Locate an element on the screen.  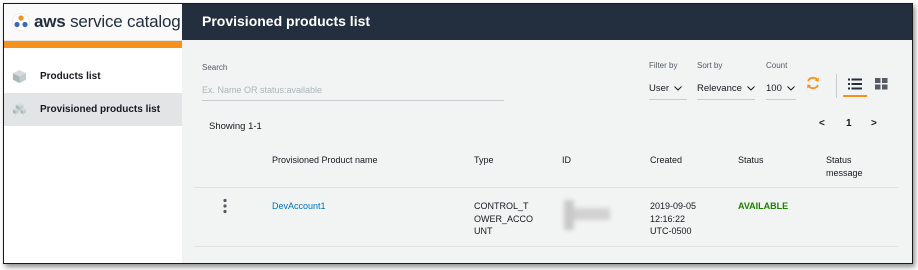
brand-strip is located at coordinates (93, 44).